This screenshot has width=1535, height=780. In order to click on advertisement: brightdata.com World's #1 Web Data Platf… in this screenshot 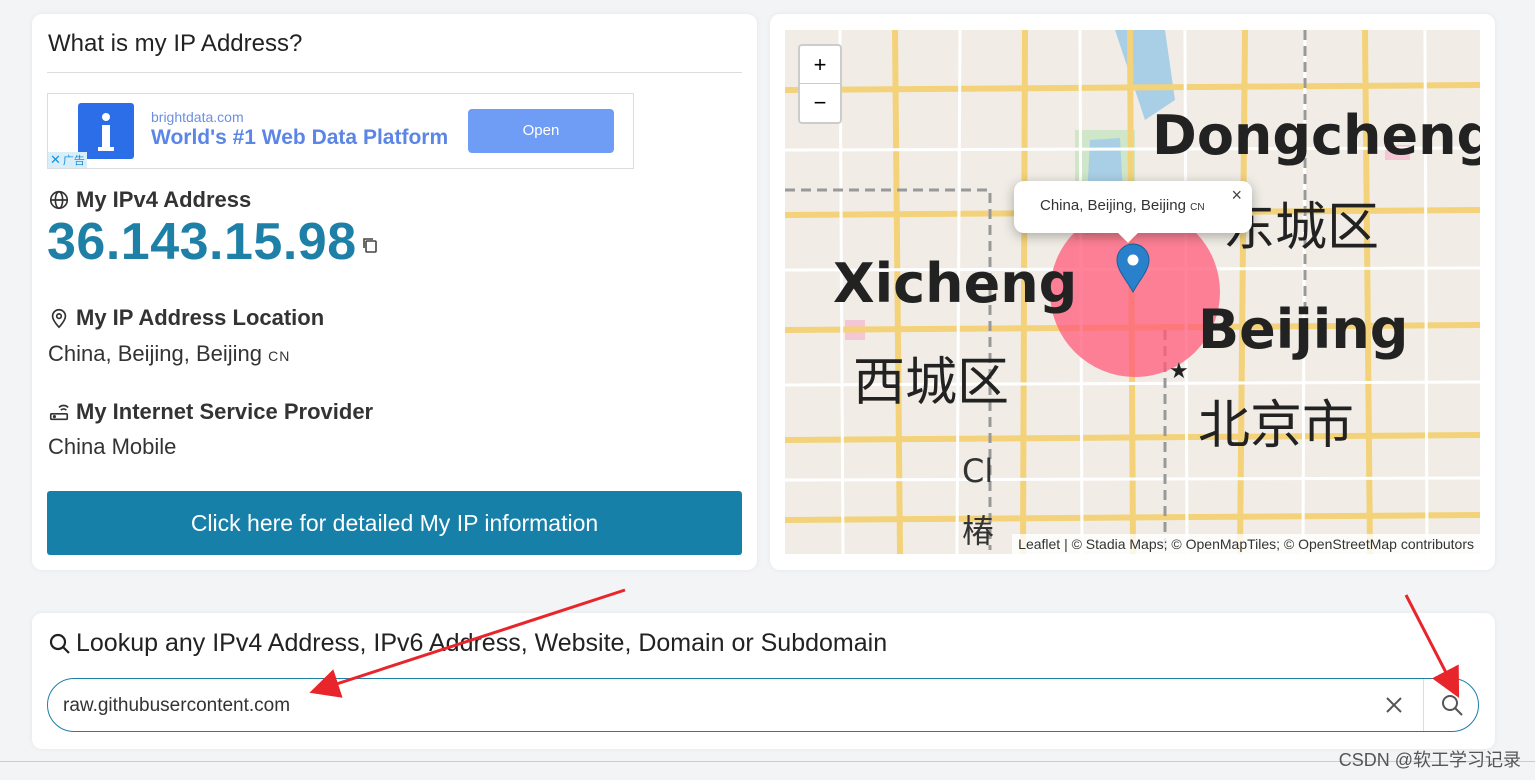, I will do `click(340, 131)`.